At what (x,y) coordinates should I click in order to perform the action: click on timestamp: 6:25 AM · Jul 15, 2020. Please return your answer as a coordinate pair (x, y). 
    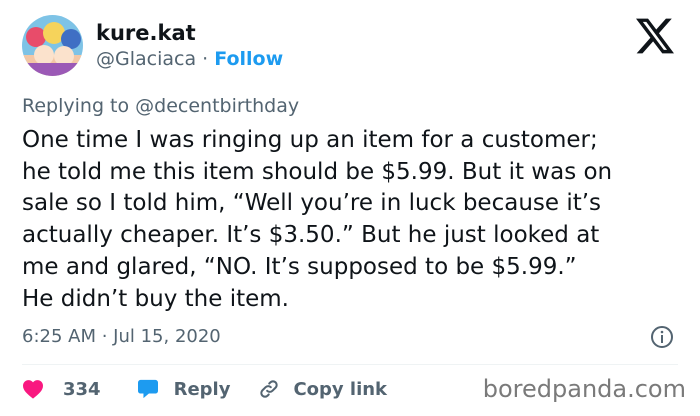
    Looking at the image, I should click on (121, 337).